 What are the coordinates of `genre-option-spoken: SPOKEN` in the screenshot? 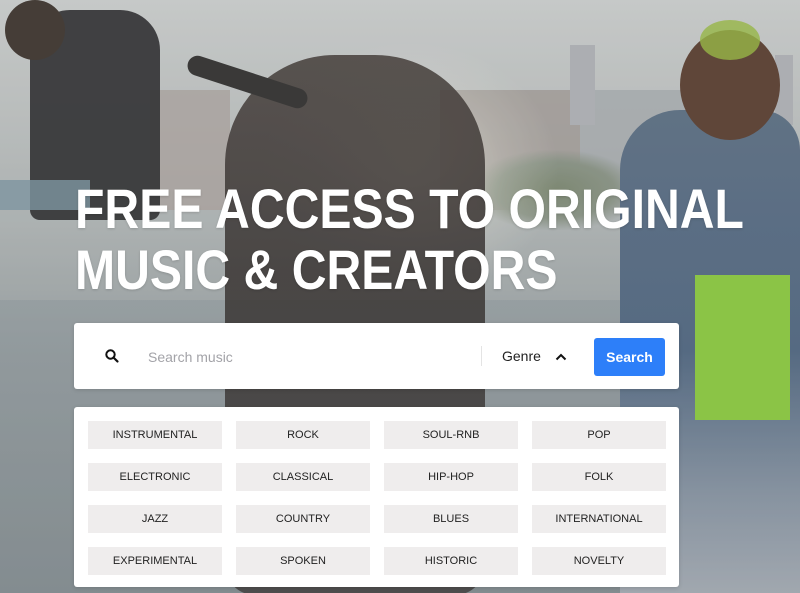 It's located at (303, 561).